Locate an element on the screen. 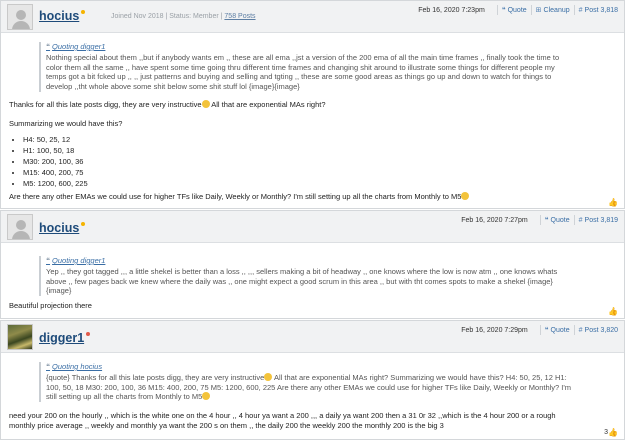 This screenshot has width=625, height=440. quoting-link: ❝ Quoting hocius is located at coordinates (330, 367).